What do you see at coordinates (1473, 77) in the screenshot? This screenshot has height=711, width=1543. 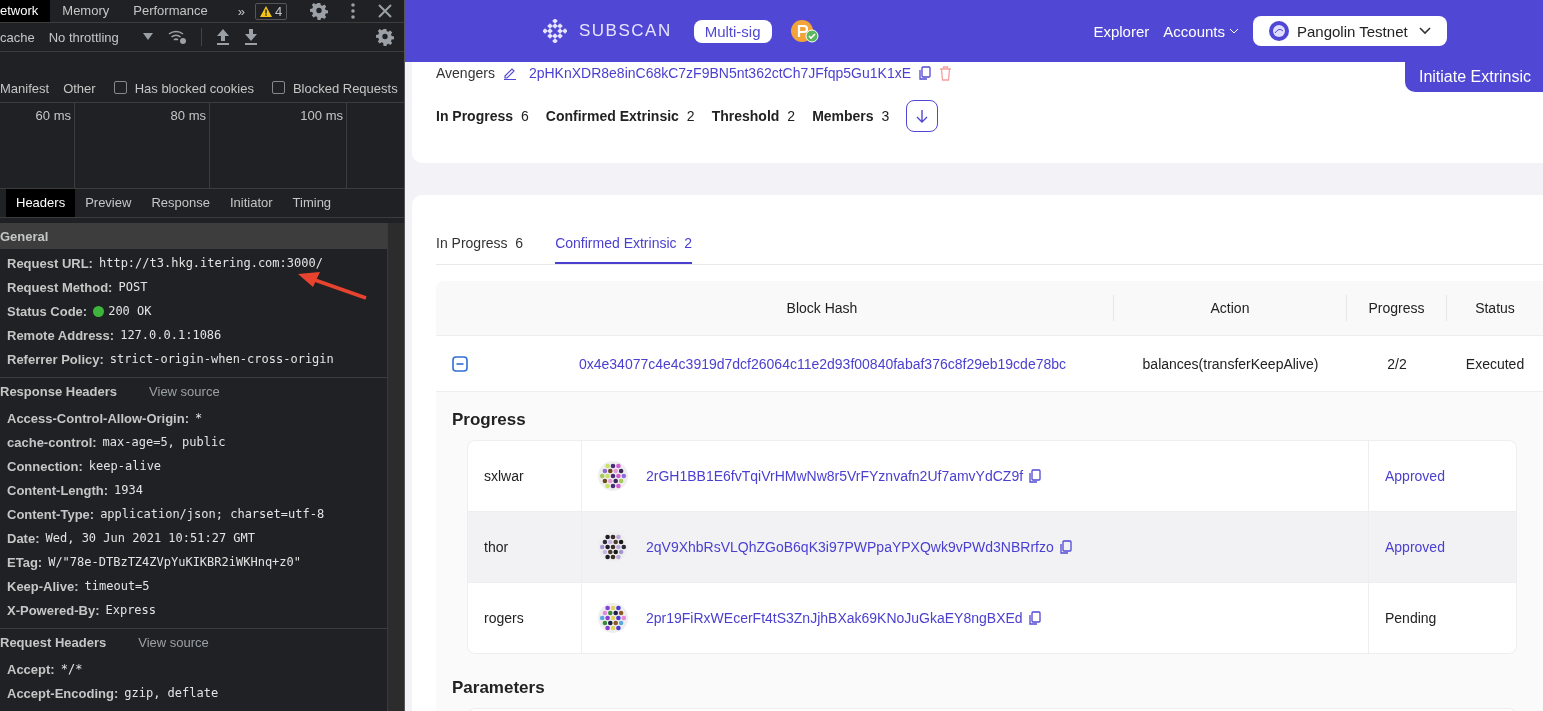 I see `initiate-extrinsic-button: Initiate Extrinsic` at bounding box center [1473, 77].